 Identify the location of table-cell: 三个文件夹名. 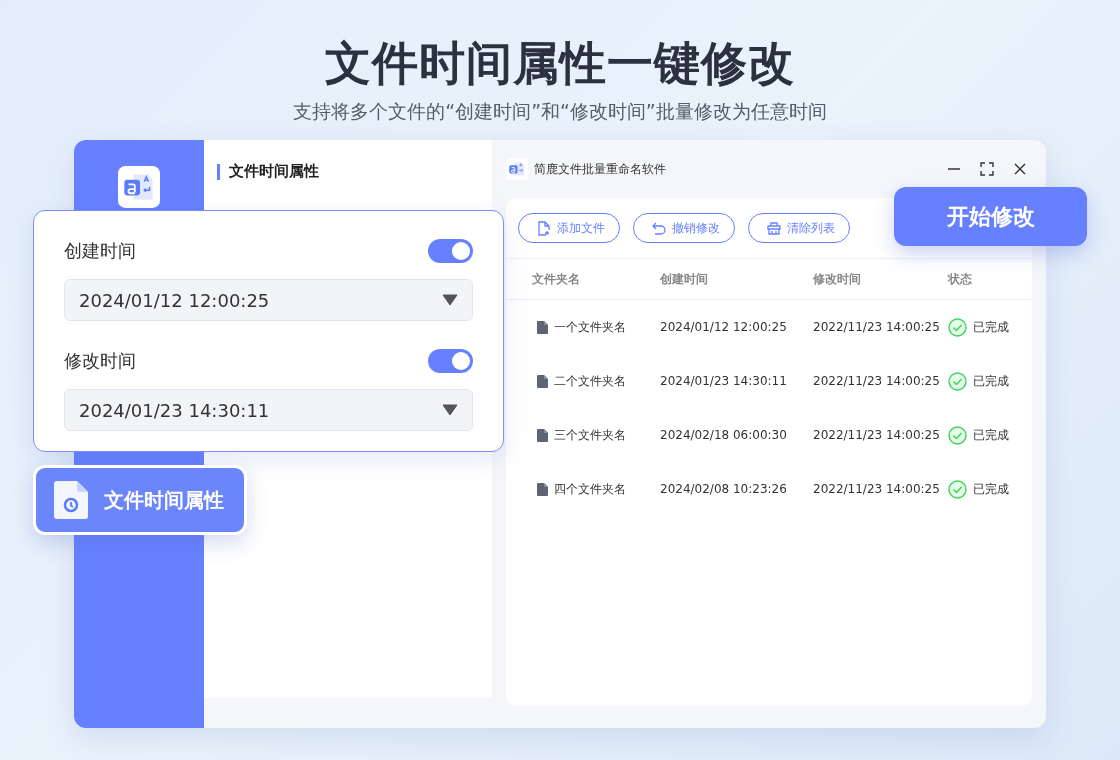
(590, 435).